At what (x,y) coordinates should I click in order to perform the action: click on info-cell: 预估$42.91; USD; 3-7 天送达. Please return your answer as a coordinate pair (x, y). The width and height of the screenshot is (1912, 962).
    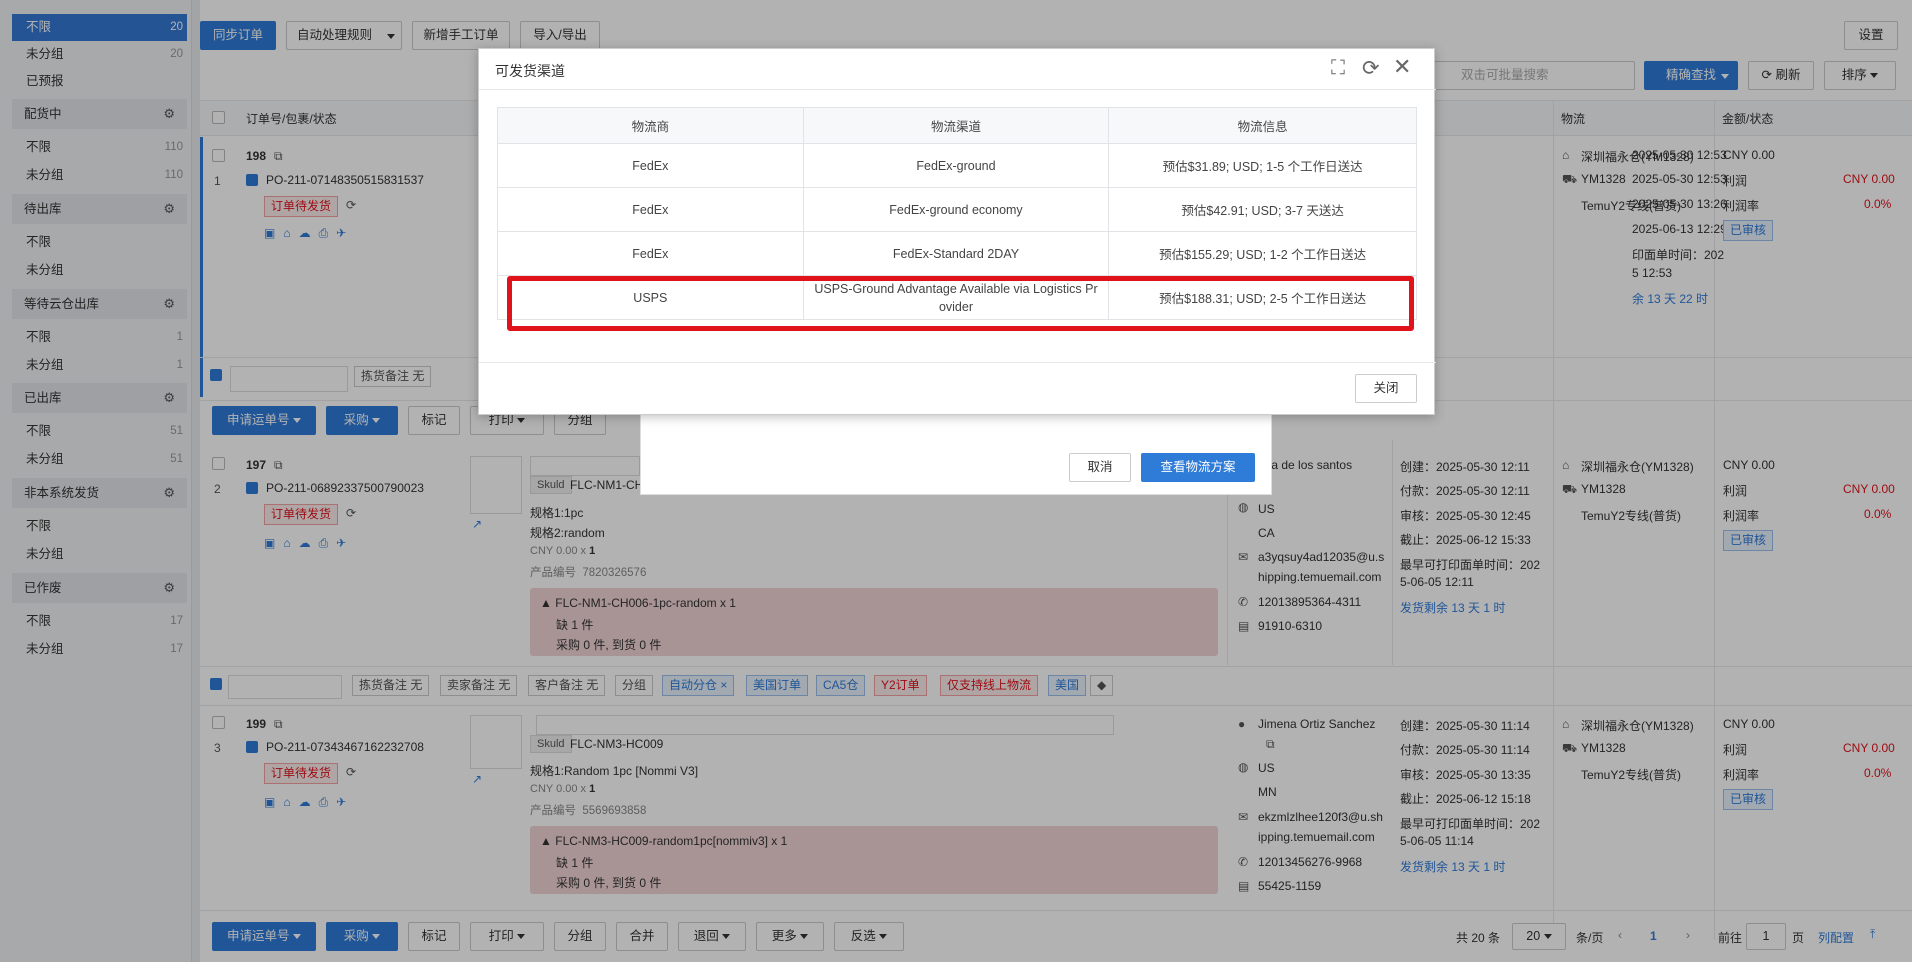
    Looking at the image, I should click on (1262, 209).